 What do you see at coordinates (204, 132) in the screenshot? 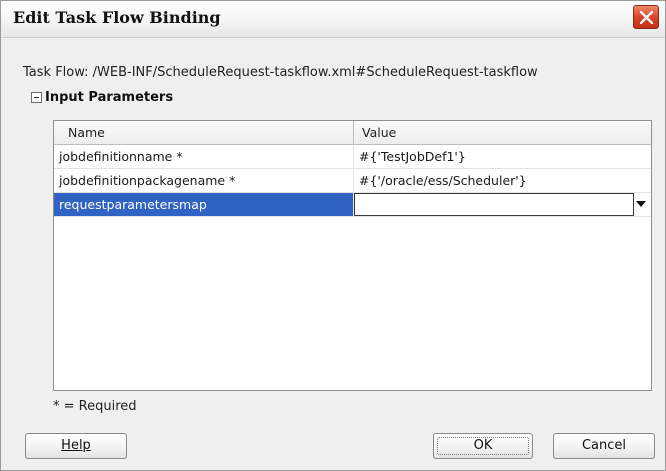
I see `column-header-name: Name` at bounding box center [204, 132].